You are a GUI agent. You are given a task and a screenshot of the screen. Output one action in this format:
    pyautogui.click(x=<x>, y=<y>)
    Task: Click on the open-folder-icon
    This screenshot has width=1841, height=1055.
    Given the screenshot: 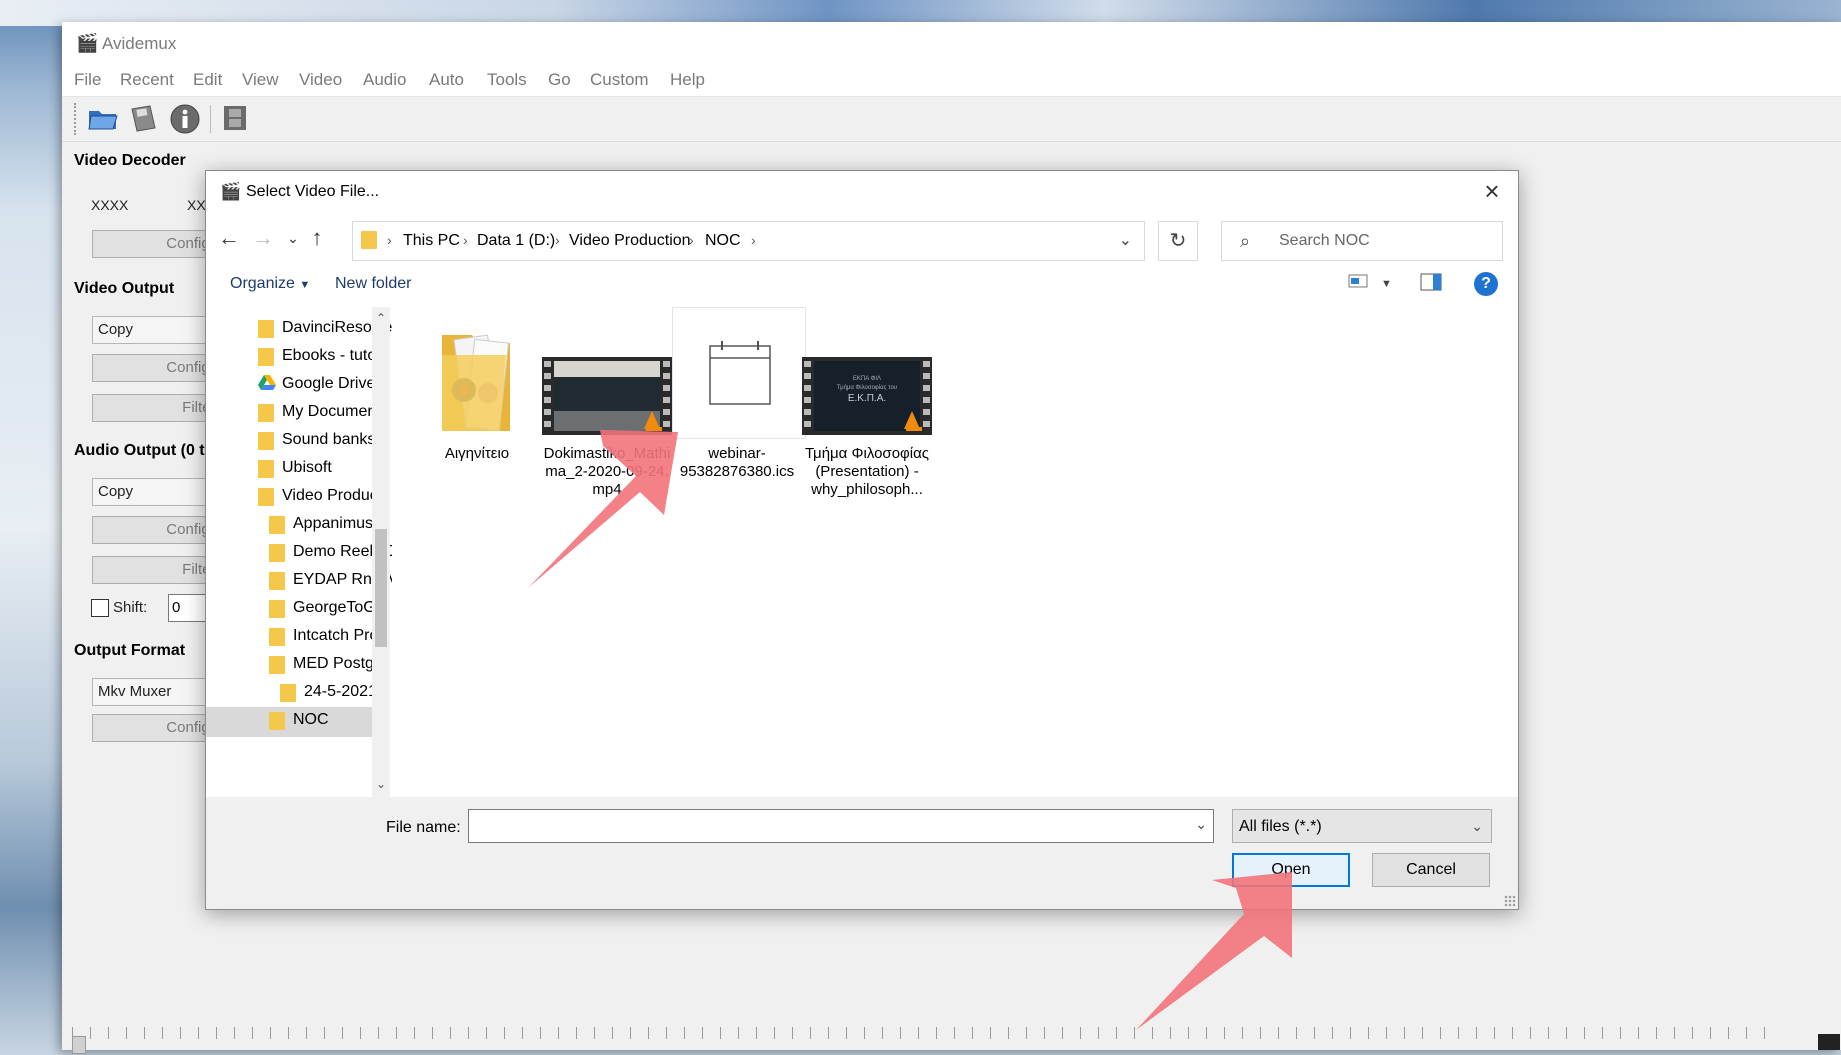 What is the action you would take?
    pyautogui.click(x=103, y=119)
    